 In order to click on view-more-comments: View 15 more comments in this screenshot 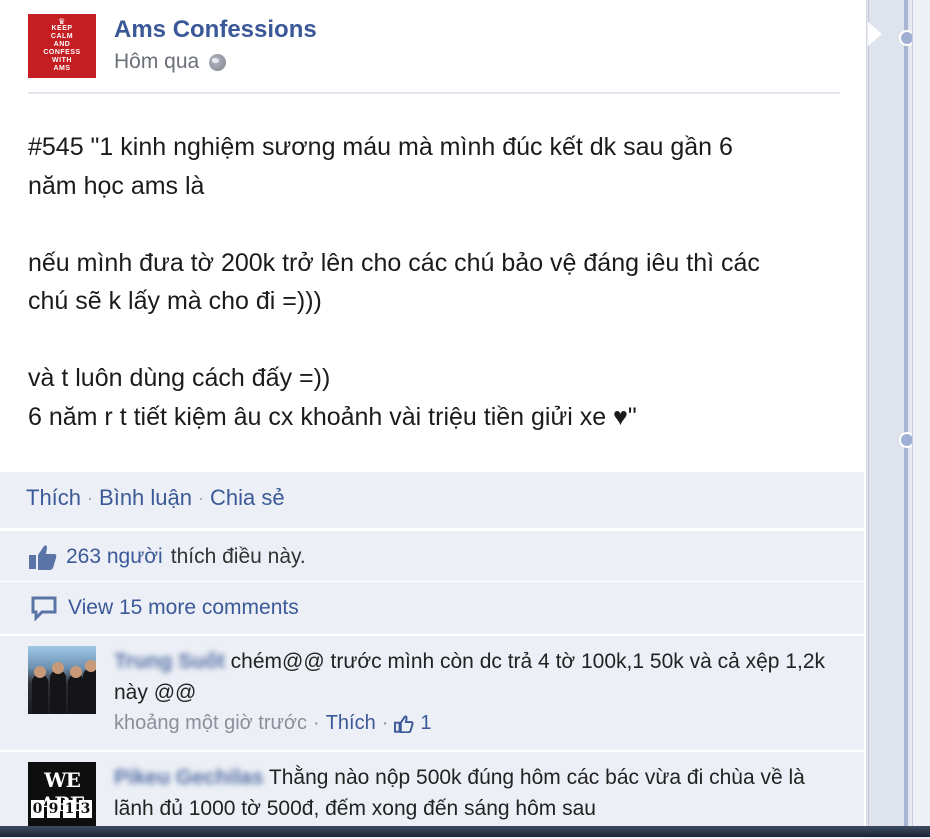, I will do `click(432, 608)`.